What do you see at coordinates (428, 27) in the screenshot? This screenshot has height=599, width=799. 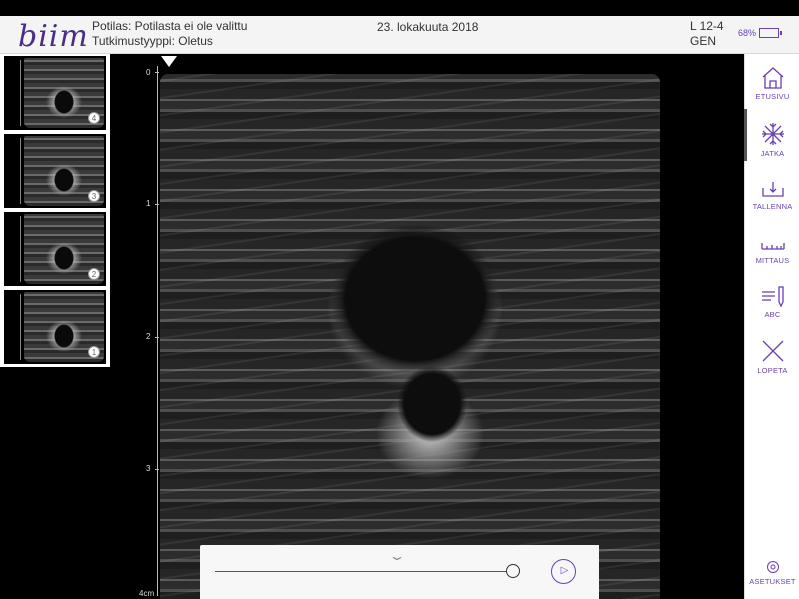 I see `exam-date: 23. lokakuuta 2018` at bounding box center [428, 27].